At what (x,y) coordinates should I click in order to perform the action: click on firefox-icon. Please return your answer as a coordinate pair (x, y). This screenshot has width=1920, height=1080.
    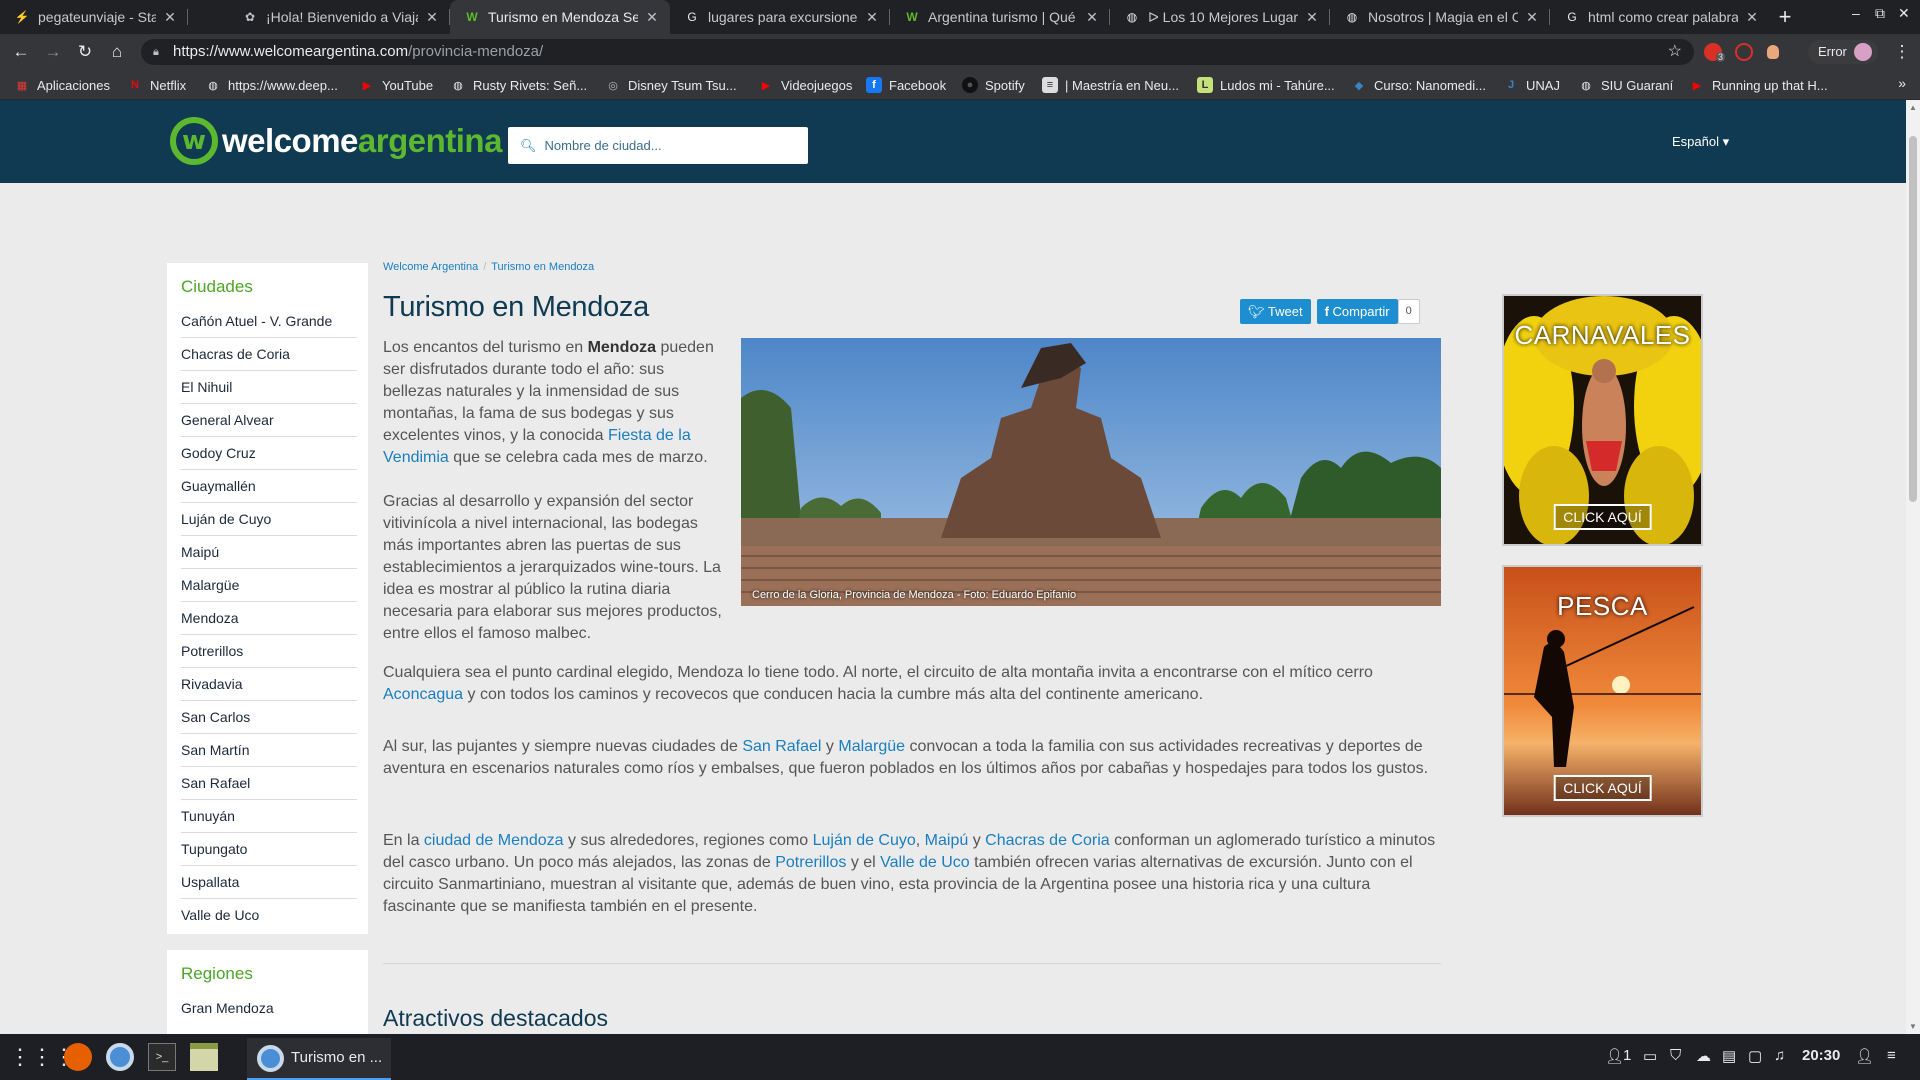
    Looking at the image, I should click on (78, 1057).